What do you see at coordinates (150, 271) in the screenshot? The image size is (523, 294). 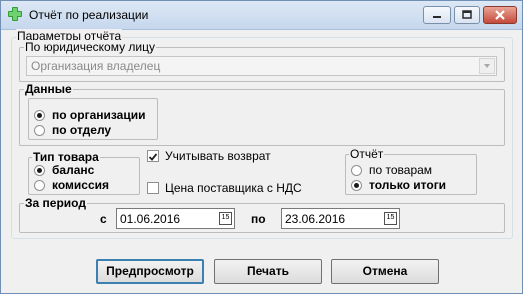 I see `preview-button: Предпросмотр` at bounding box center [150, 271].